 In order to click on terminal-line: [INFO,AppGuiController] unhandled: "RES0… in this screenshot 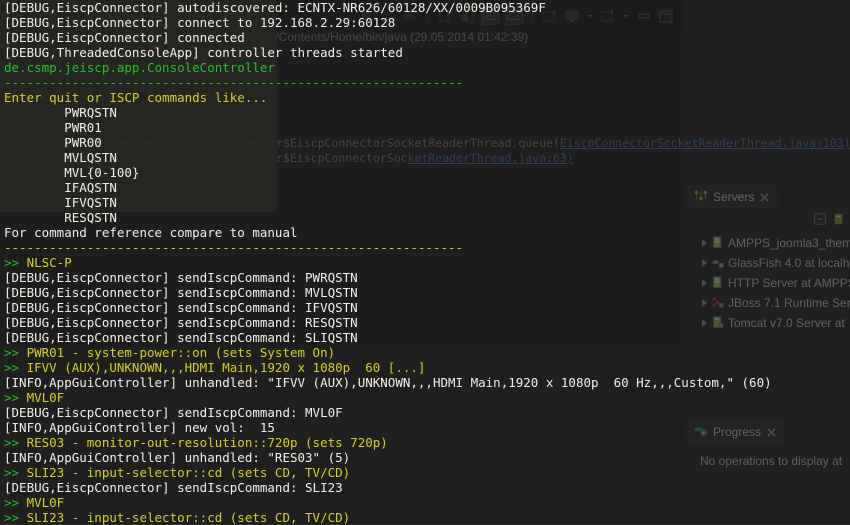, I will do `click(177, 457)`.